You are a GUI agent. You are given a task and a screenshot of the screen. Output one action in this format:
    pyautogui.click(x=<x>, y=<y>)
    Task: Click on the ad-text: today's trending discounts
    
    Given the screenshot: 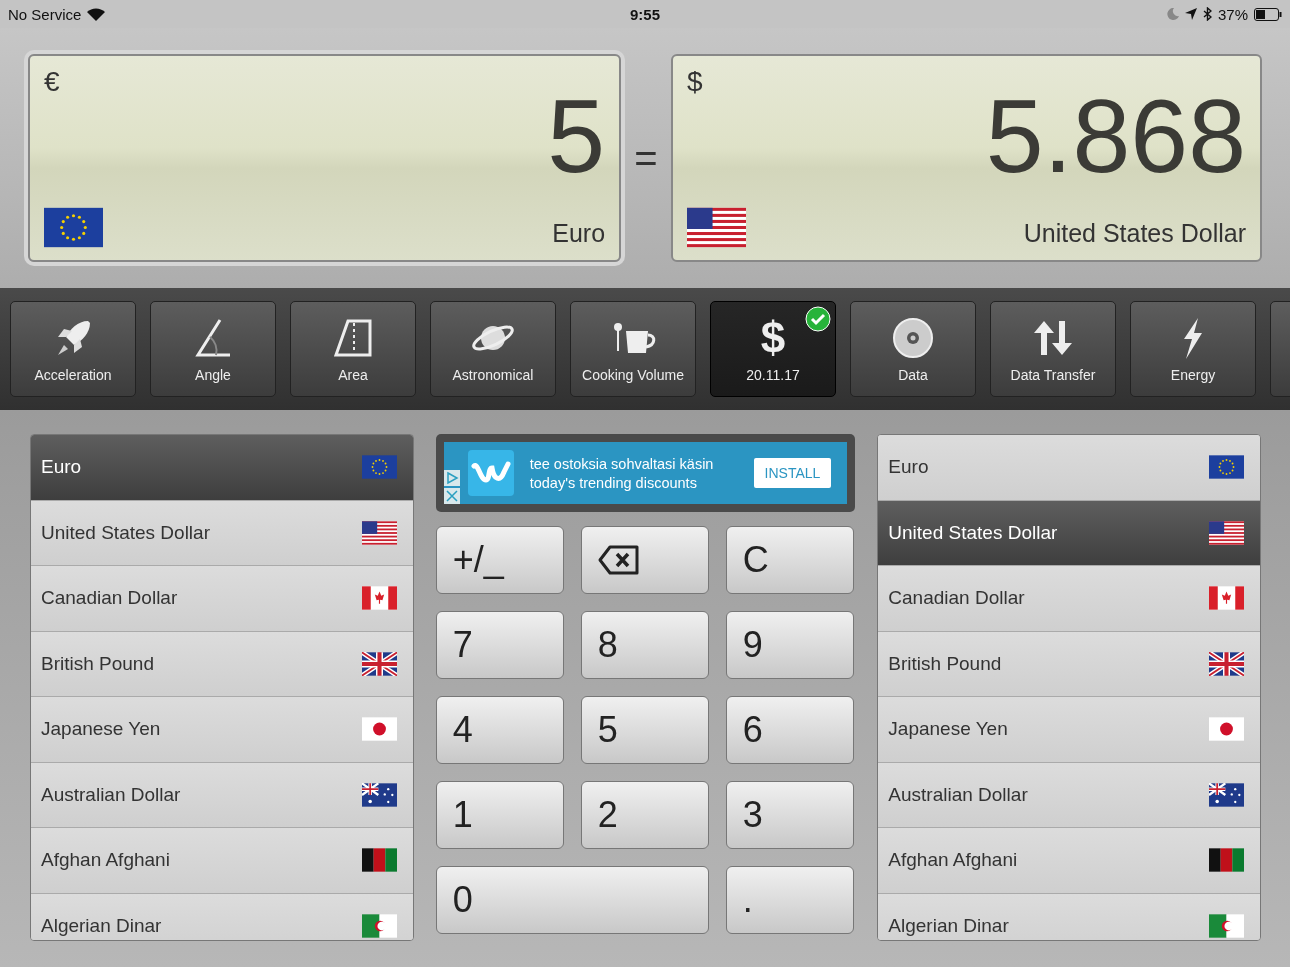 What is the action you would take?
    pyautogui.click(x=613, y=482)
    